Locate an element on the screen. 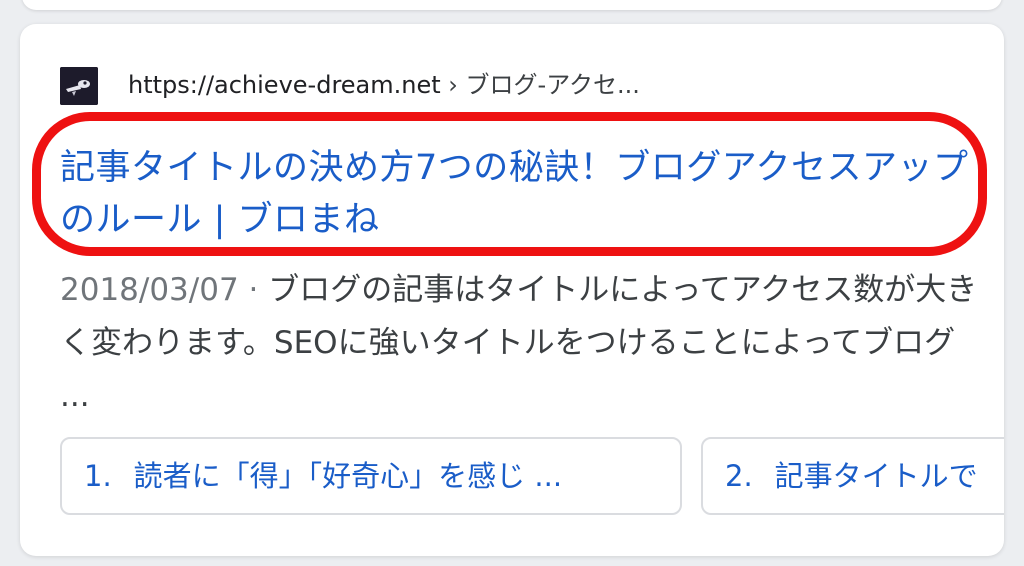 Image resolution: width=1024 pixels, height=566 pixels. sitelink-chip-2: 2. 記事タイトルで is located at coordinates (852, 476).